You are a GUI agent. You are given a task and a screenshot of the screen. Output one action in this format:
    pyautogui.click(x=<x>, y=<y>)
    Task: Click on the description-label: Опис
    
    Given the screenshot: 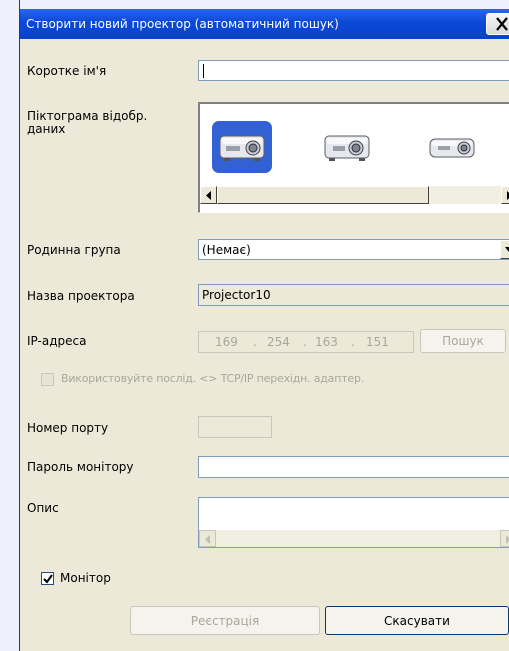 What is the action you would take?
    pyautogui.click(x=43, y=508)
    